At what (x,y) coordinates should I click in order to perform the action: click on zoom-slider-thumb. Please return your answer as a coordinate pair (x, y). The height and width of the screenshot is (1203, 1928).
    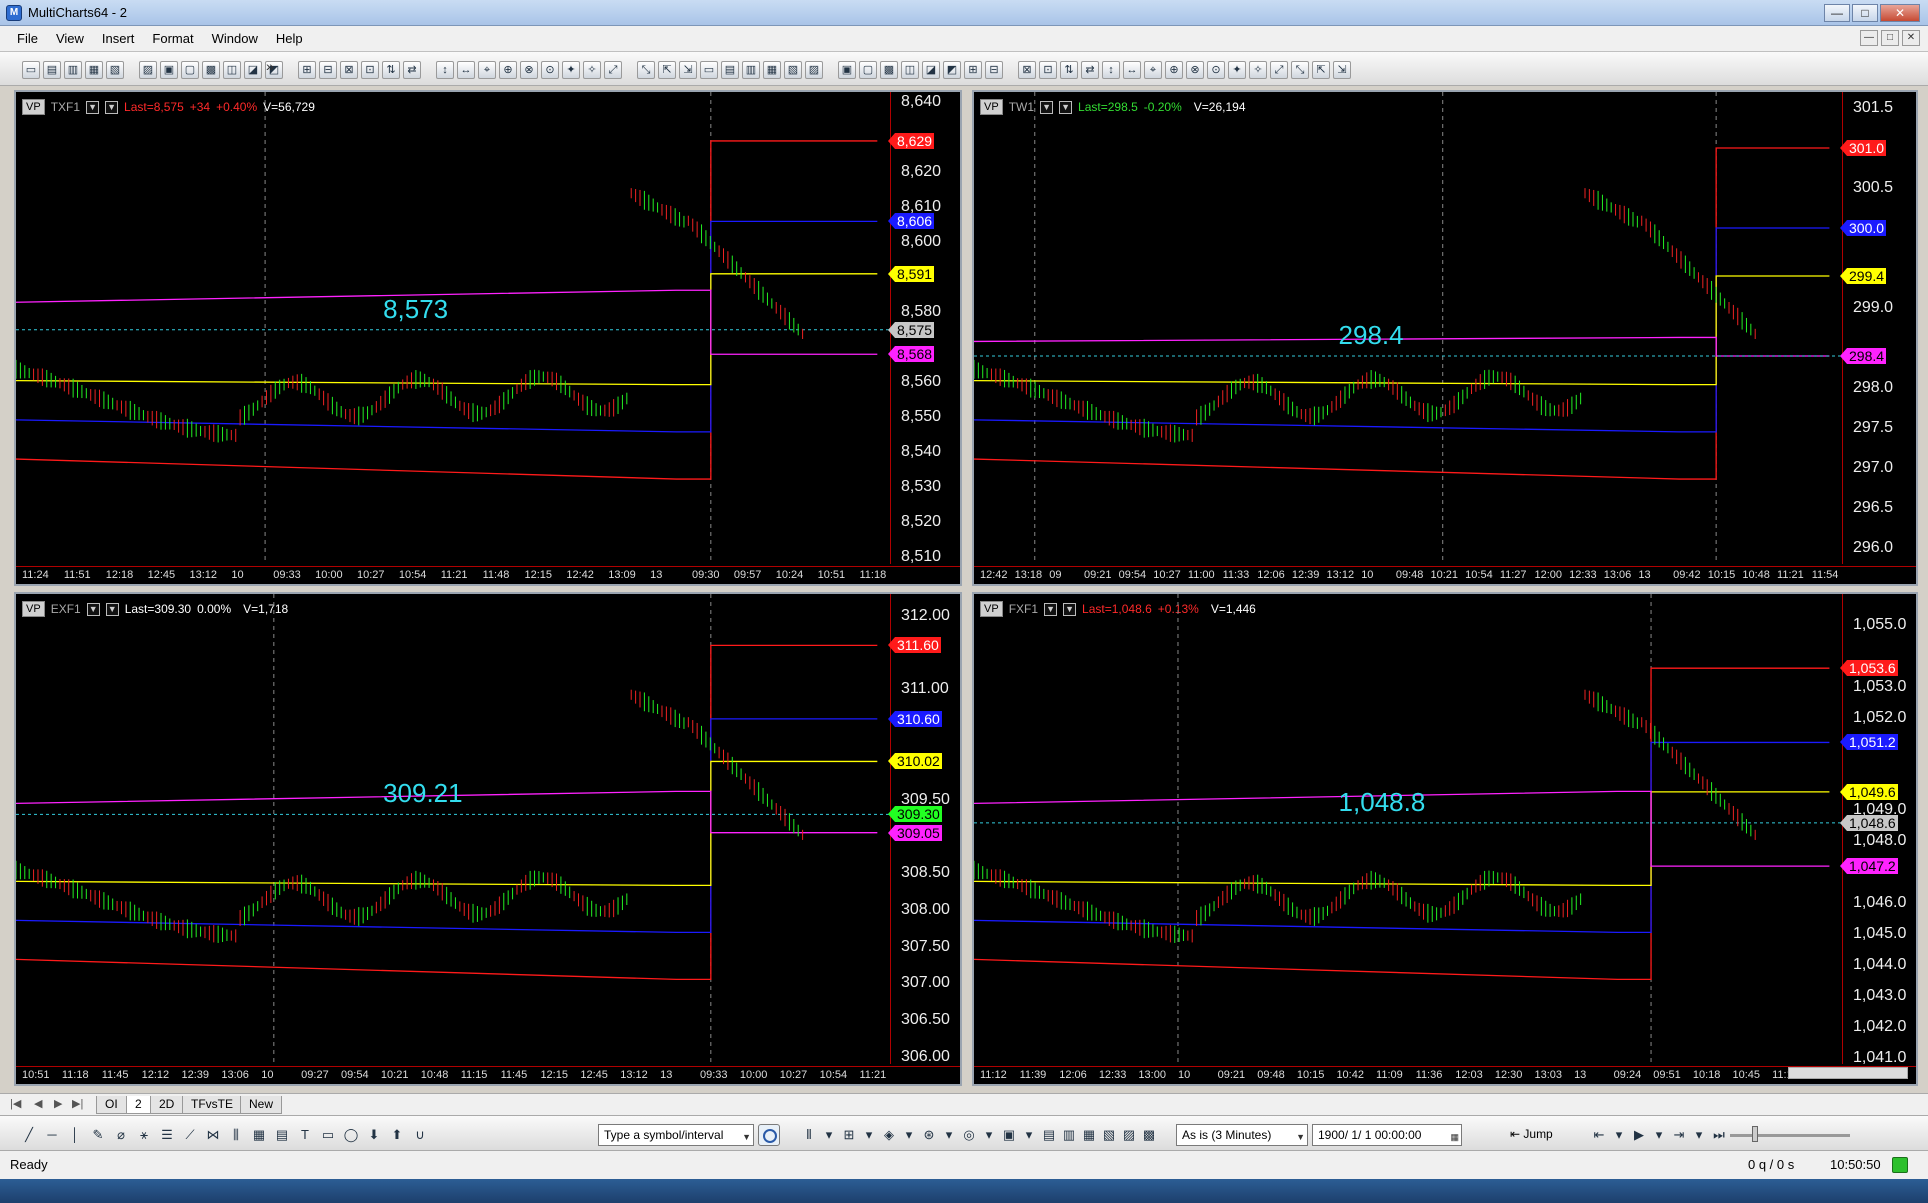
    Looking at the image, I should click on (1755, 1134).